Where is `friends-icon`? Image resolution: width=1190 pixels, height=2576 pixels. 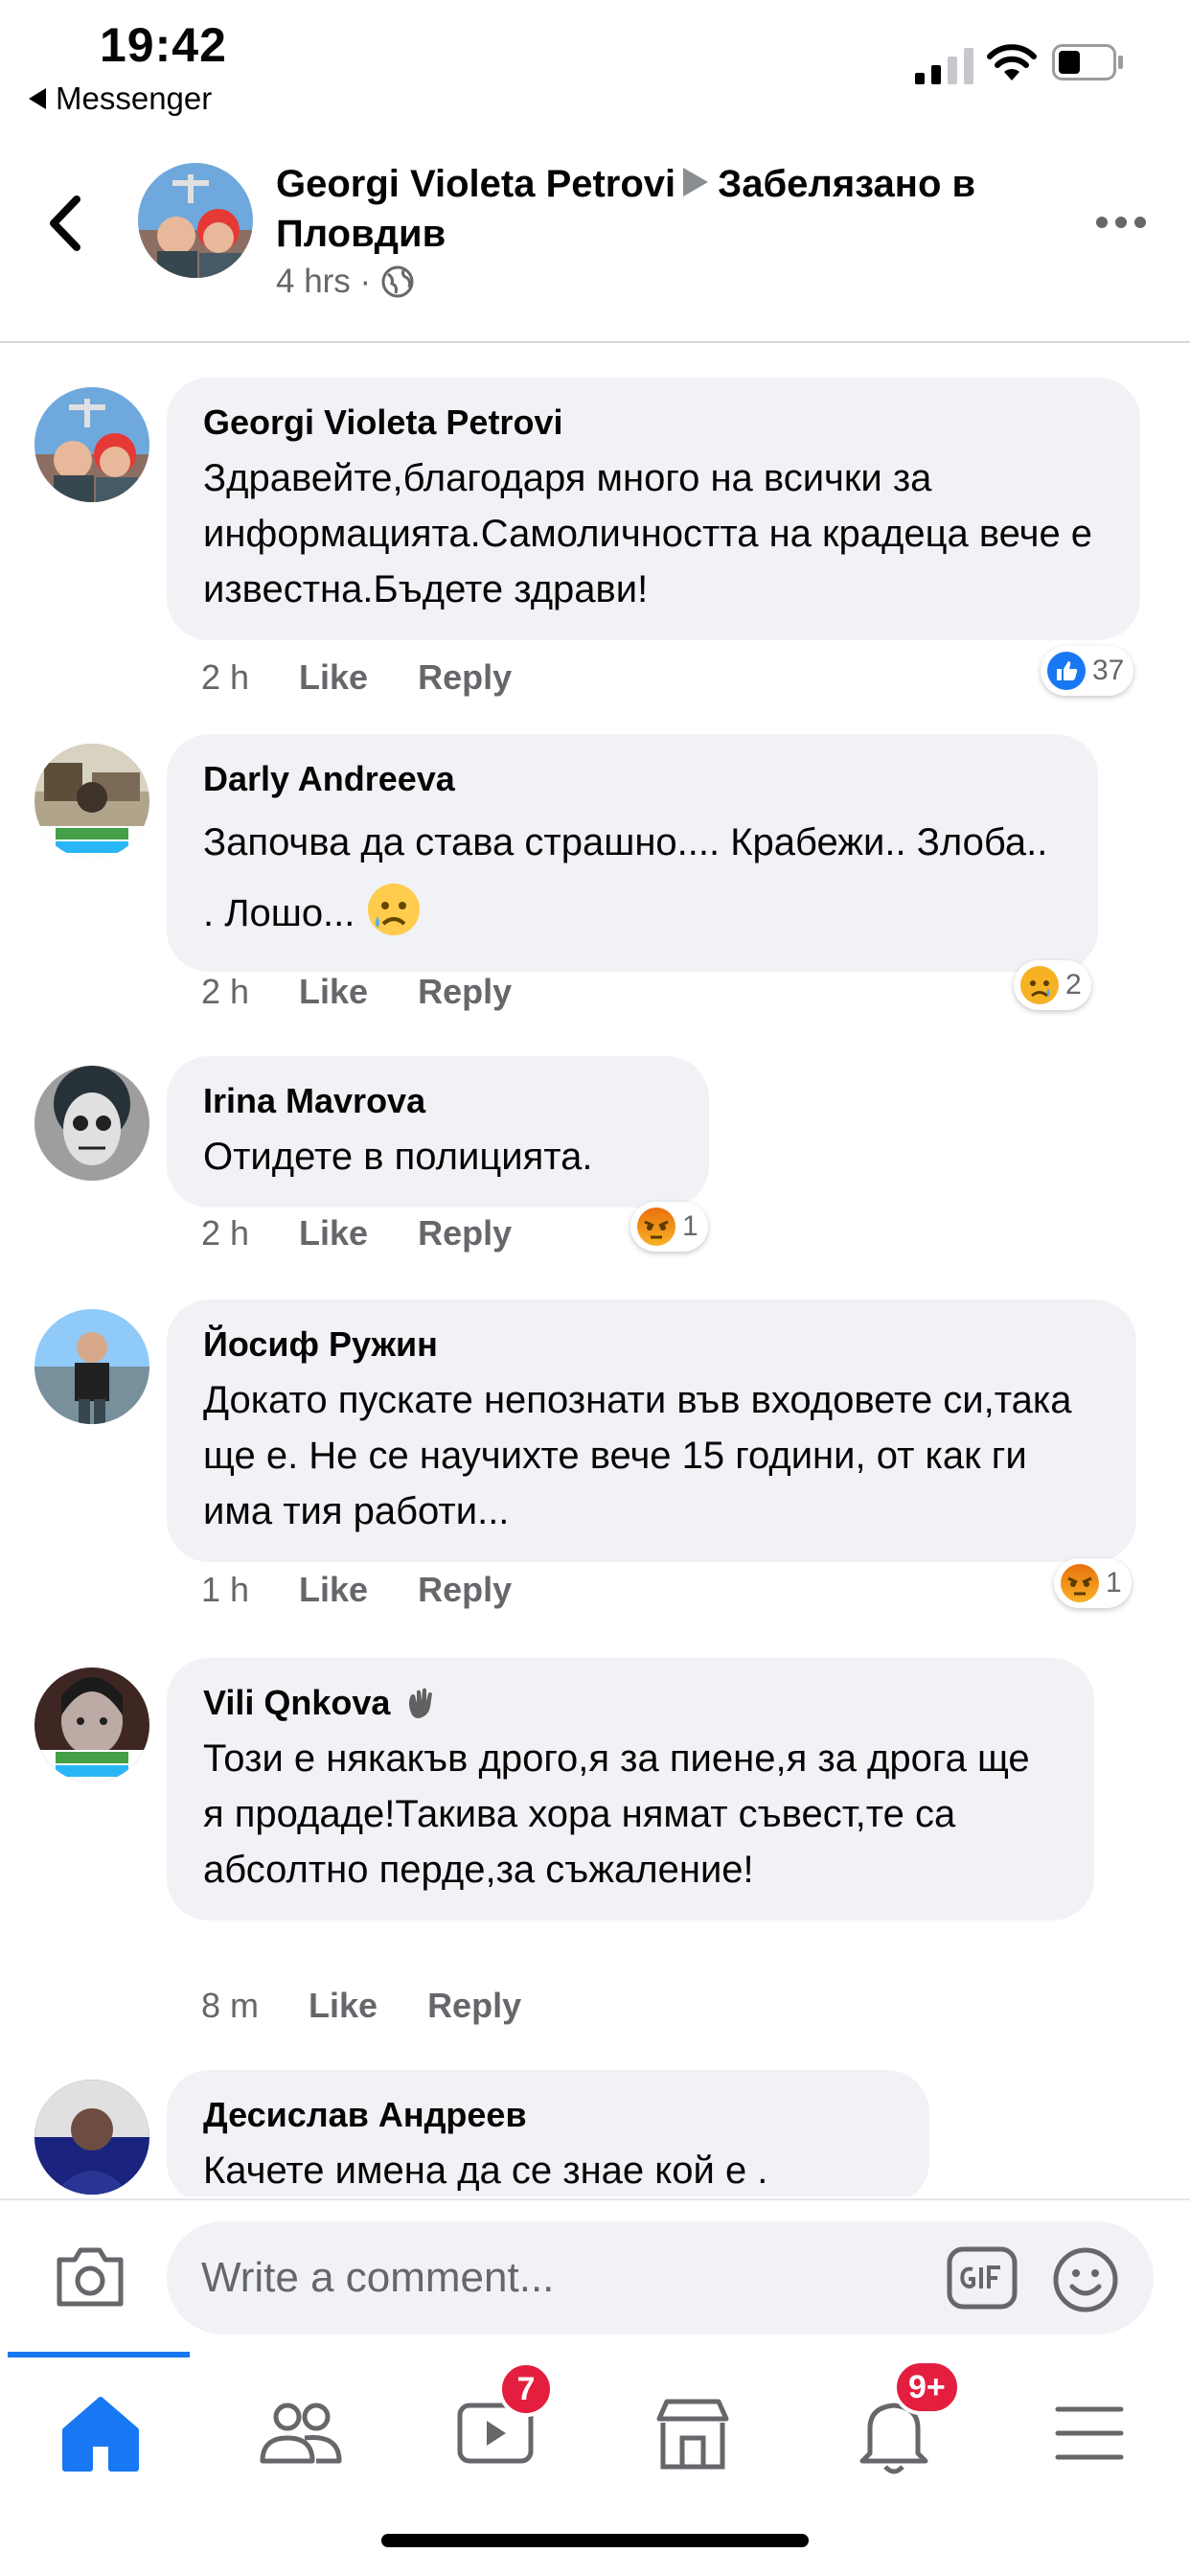 friends-icon is located at coordinates (300, 2433).